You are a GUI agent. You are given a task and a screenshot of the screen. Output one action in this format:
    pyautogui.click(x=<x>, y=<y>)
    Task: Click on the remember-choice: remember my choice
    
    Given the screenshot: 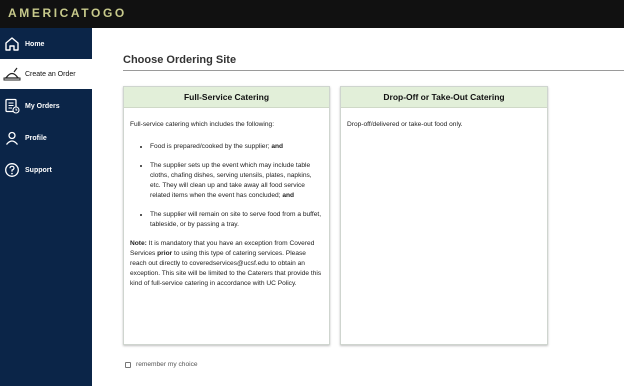 What is the action you would take?
    pyautogui.click(x=161, y=364)
    